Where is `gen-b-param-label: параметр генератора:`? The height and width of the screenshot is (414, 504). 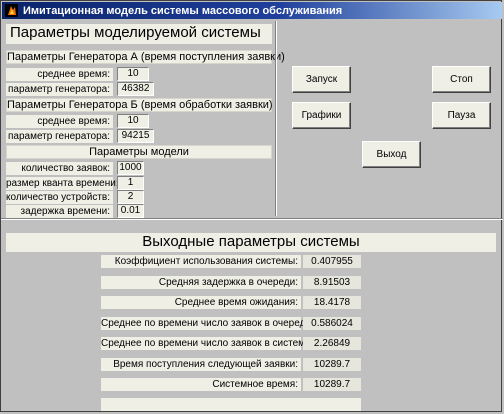
gen-b-param-label: параметр генератора: is located at coordinates (59, 136).